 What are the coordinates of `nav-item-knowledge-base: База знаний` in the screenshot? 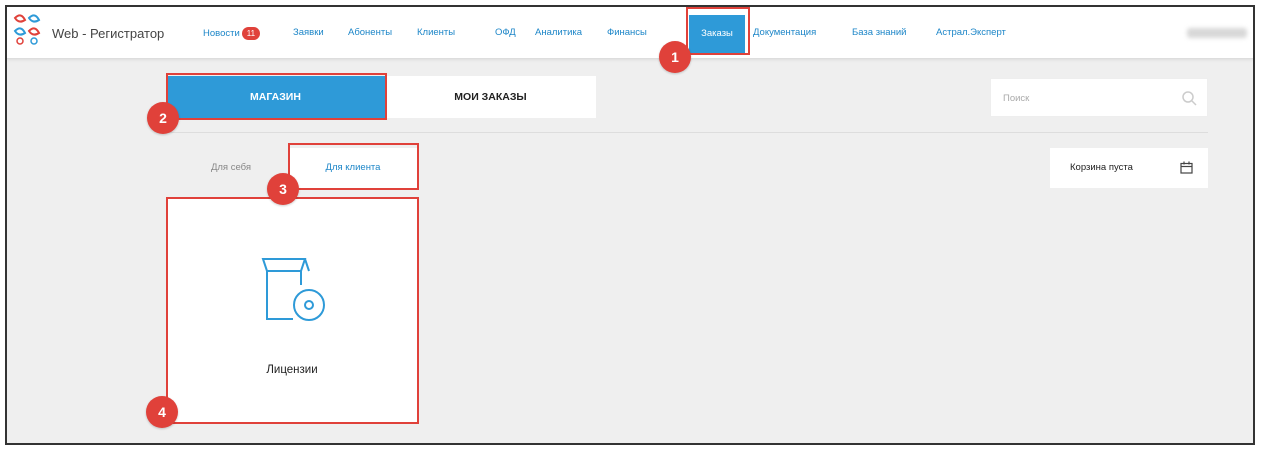 It's located at (879, 32).